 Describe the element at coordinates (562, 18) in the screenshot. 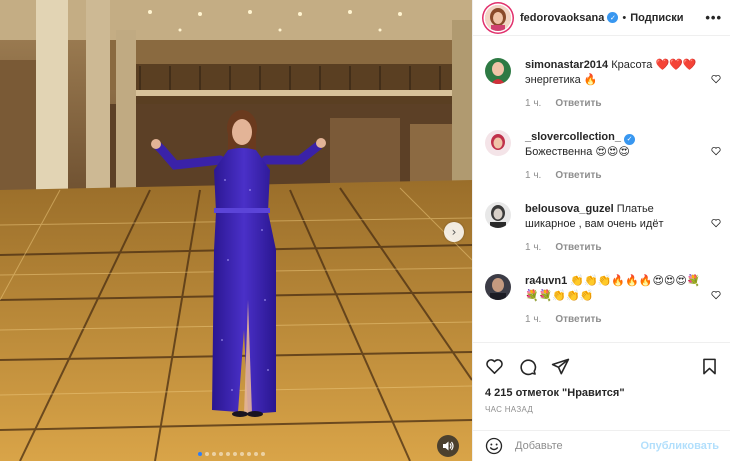

I see `author-username: fedorovaoksana` at that location.